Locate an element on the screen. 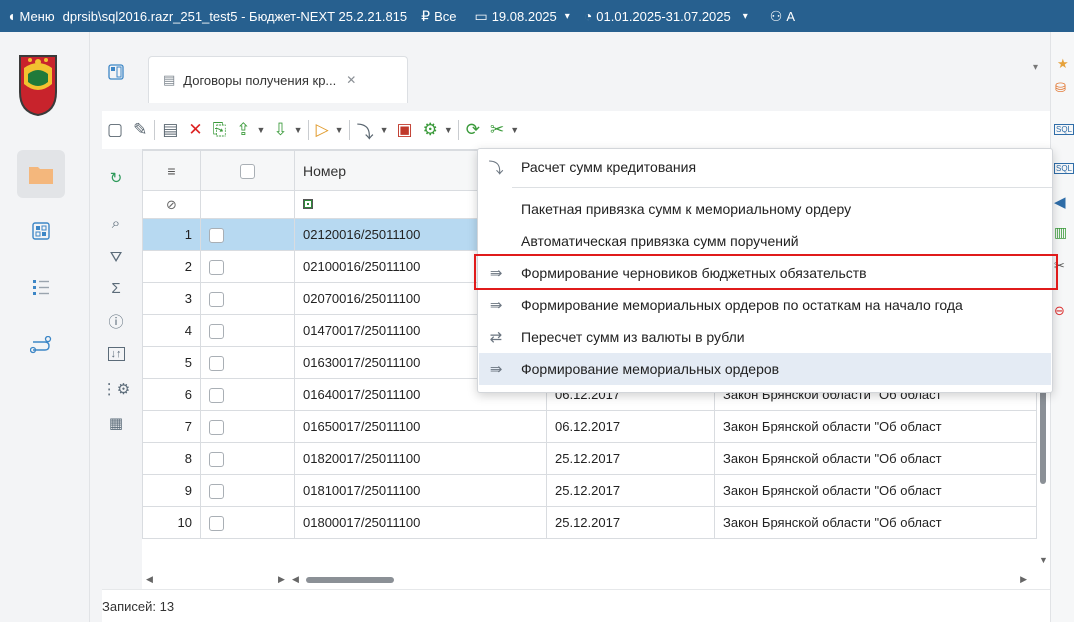 The image size is (1074, 622). grid-menu-header: ≡ is located at coordinates (171, 170).